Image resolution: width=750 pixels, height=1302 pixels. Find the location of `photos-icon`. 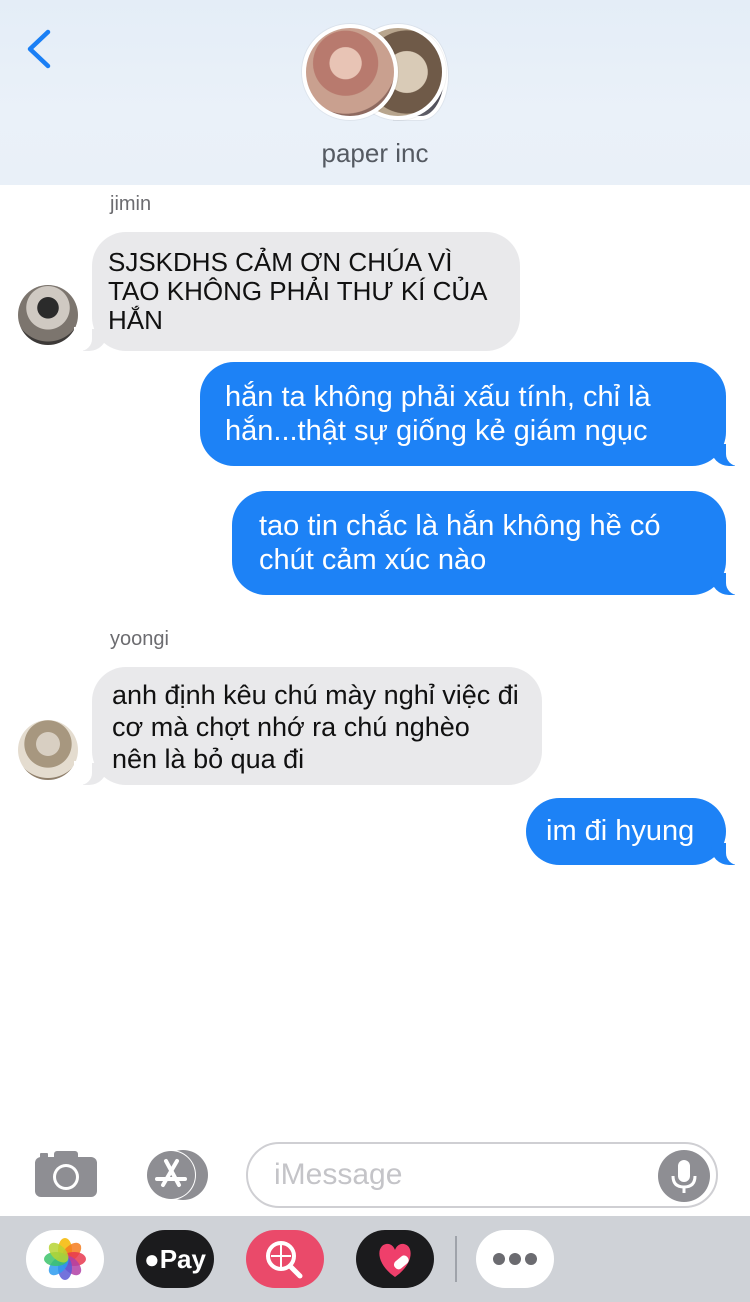

photos-icon is located at coordinates (65, 1259).